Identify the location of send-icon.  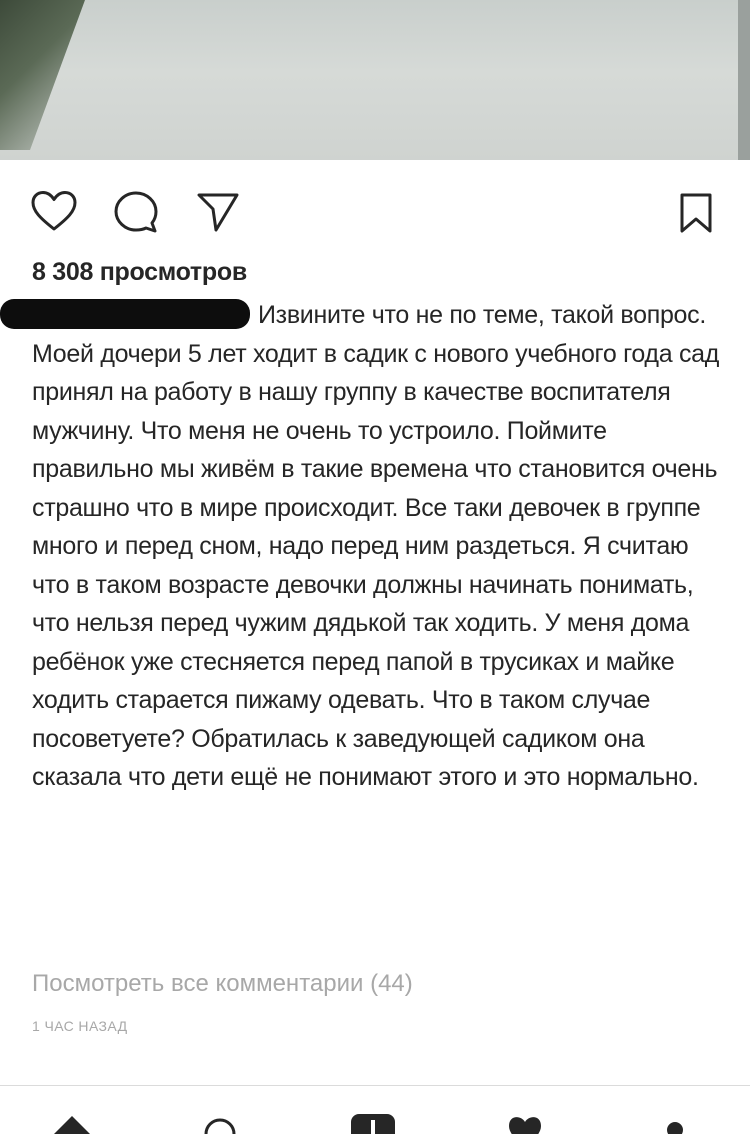
(218, 212).